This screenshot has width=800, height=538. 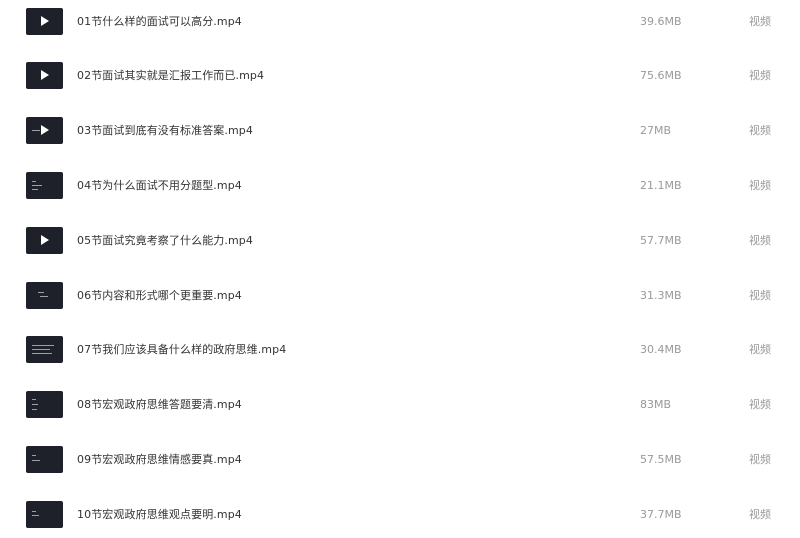 What do you see at coordinates (400, 349) in the screenshot?
I see `file-row: 07节我们应该具备什么样的政府思维.mp4 30.4MB 视频` at bounding box center [400, 349].